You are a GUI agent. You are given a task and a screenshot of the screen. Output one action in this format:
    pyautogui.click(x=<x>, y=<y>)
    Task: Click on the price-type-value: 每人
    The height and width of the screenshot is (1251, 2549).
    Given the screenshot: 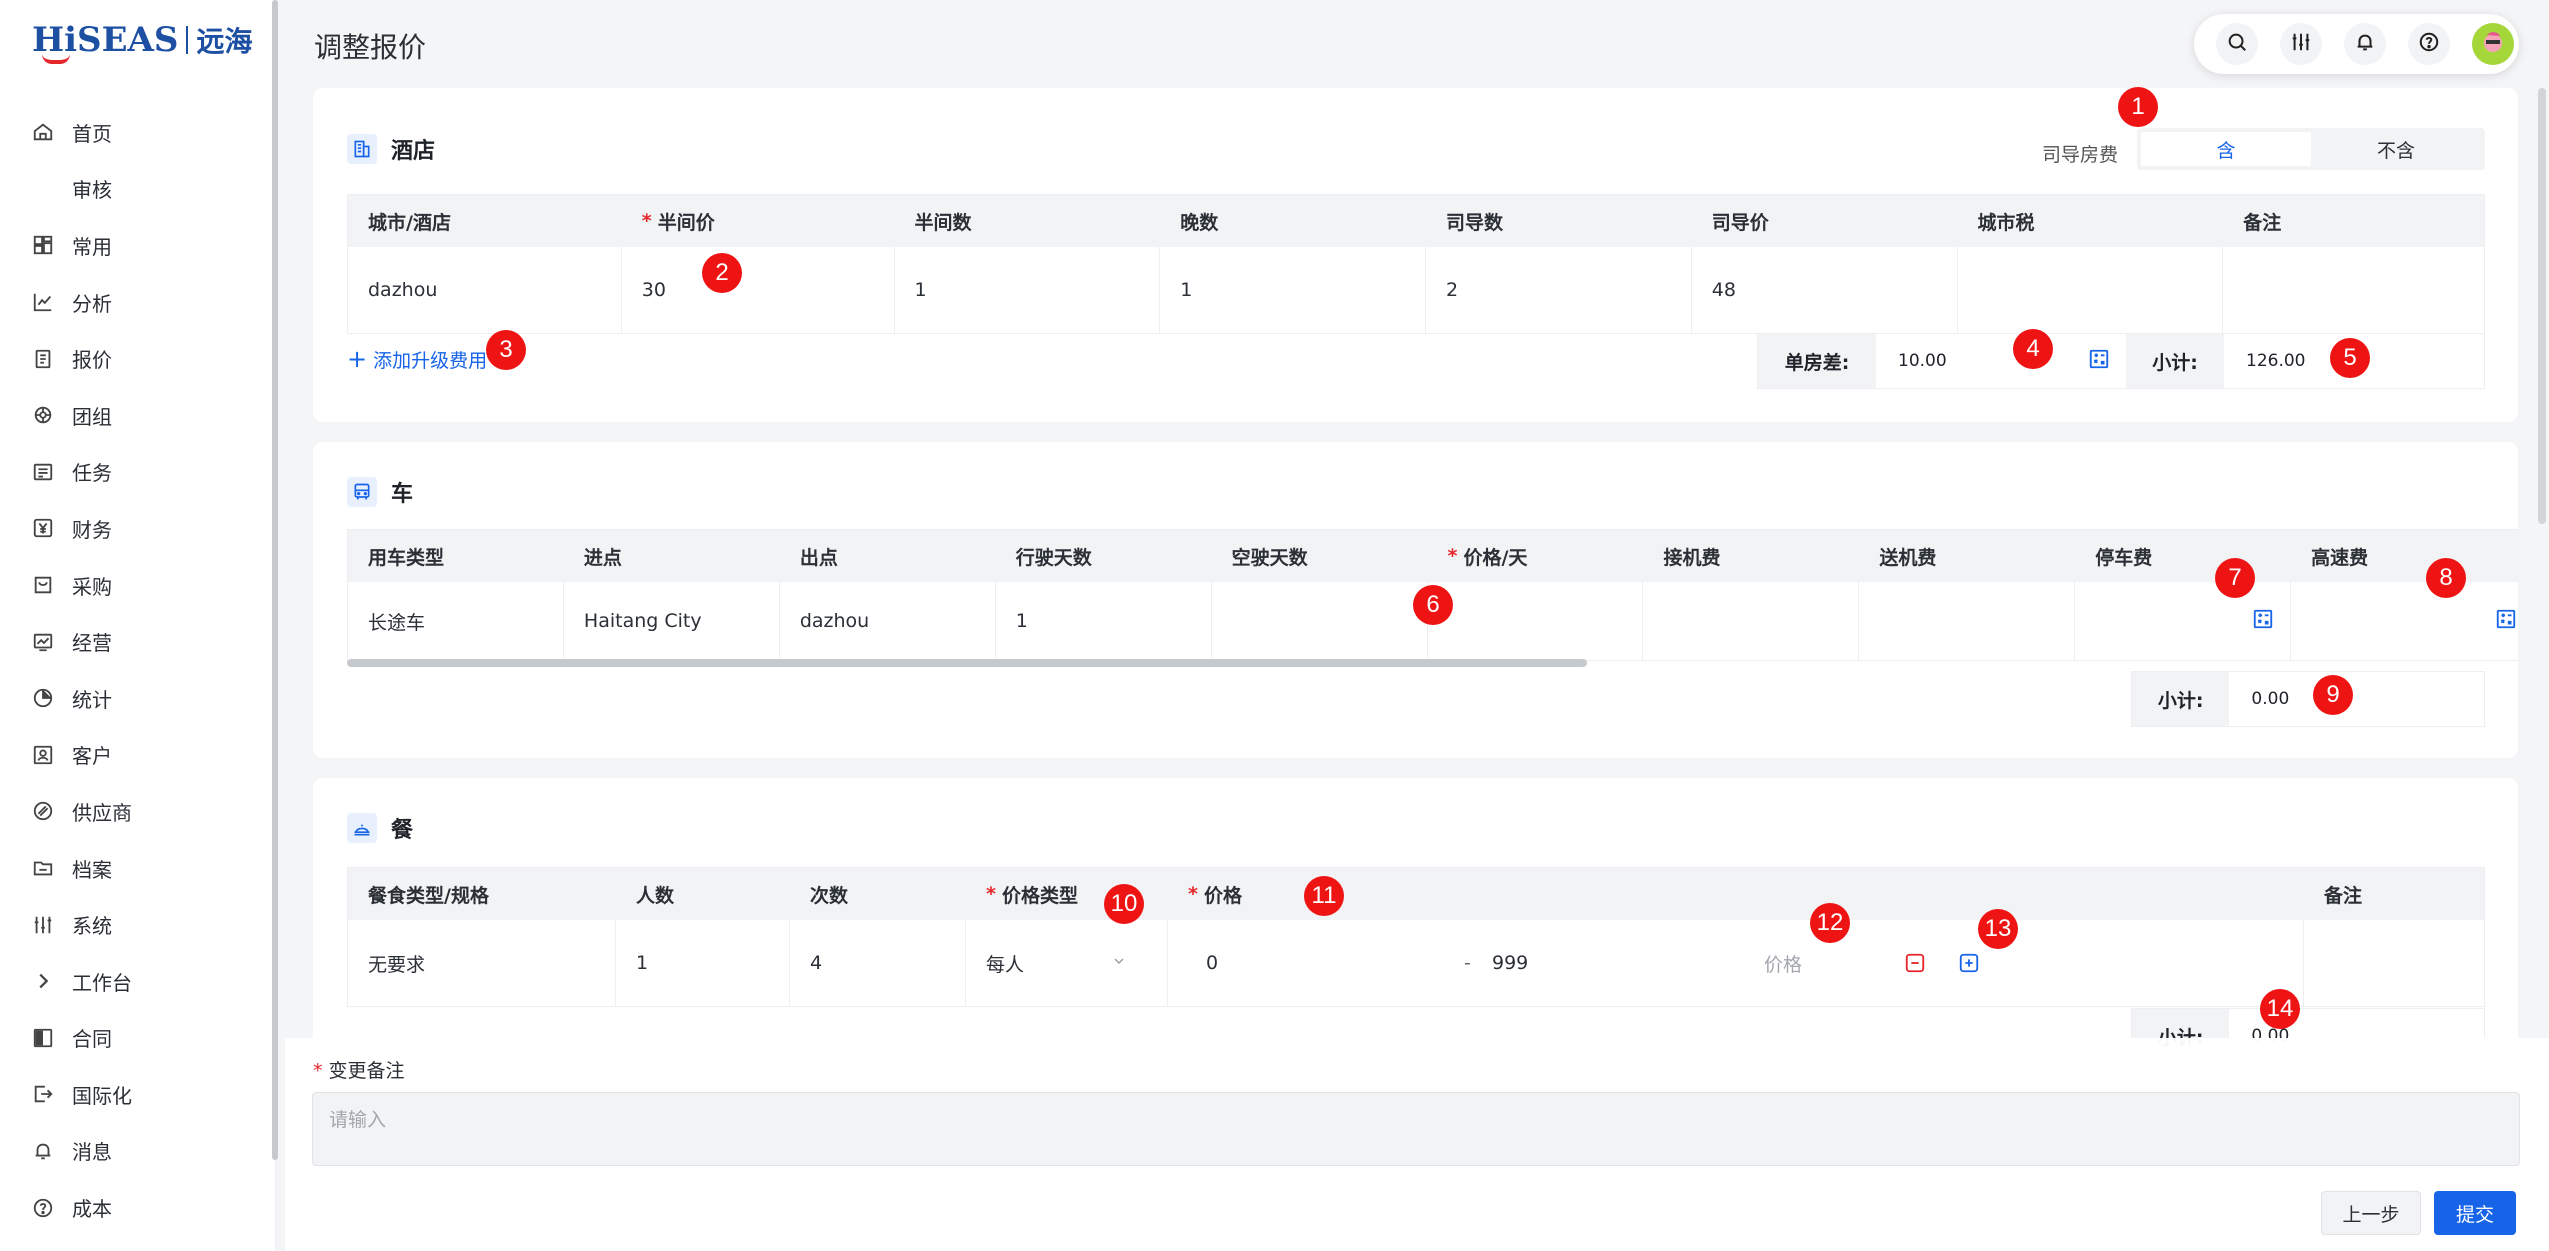 What is the action you would take?
    pyautogui.click(x=1005, y=964)
    